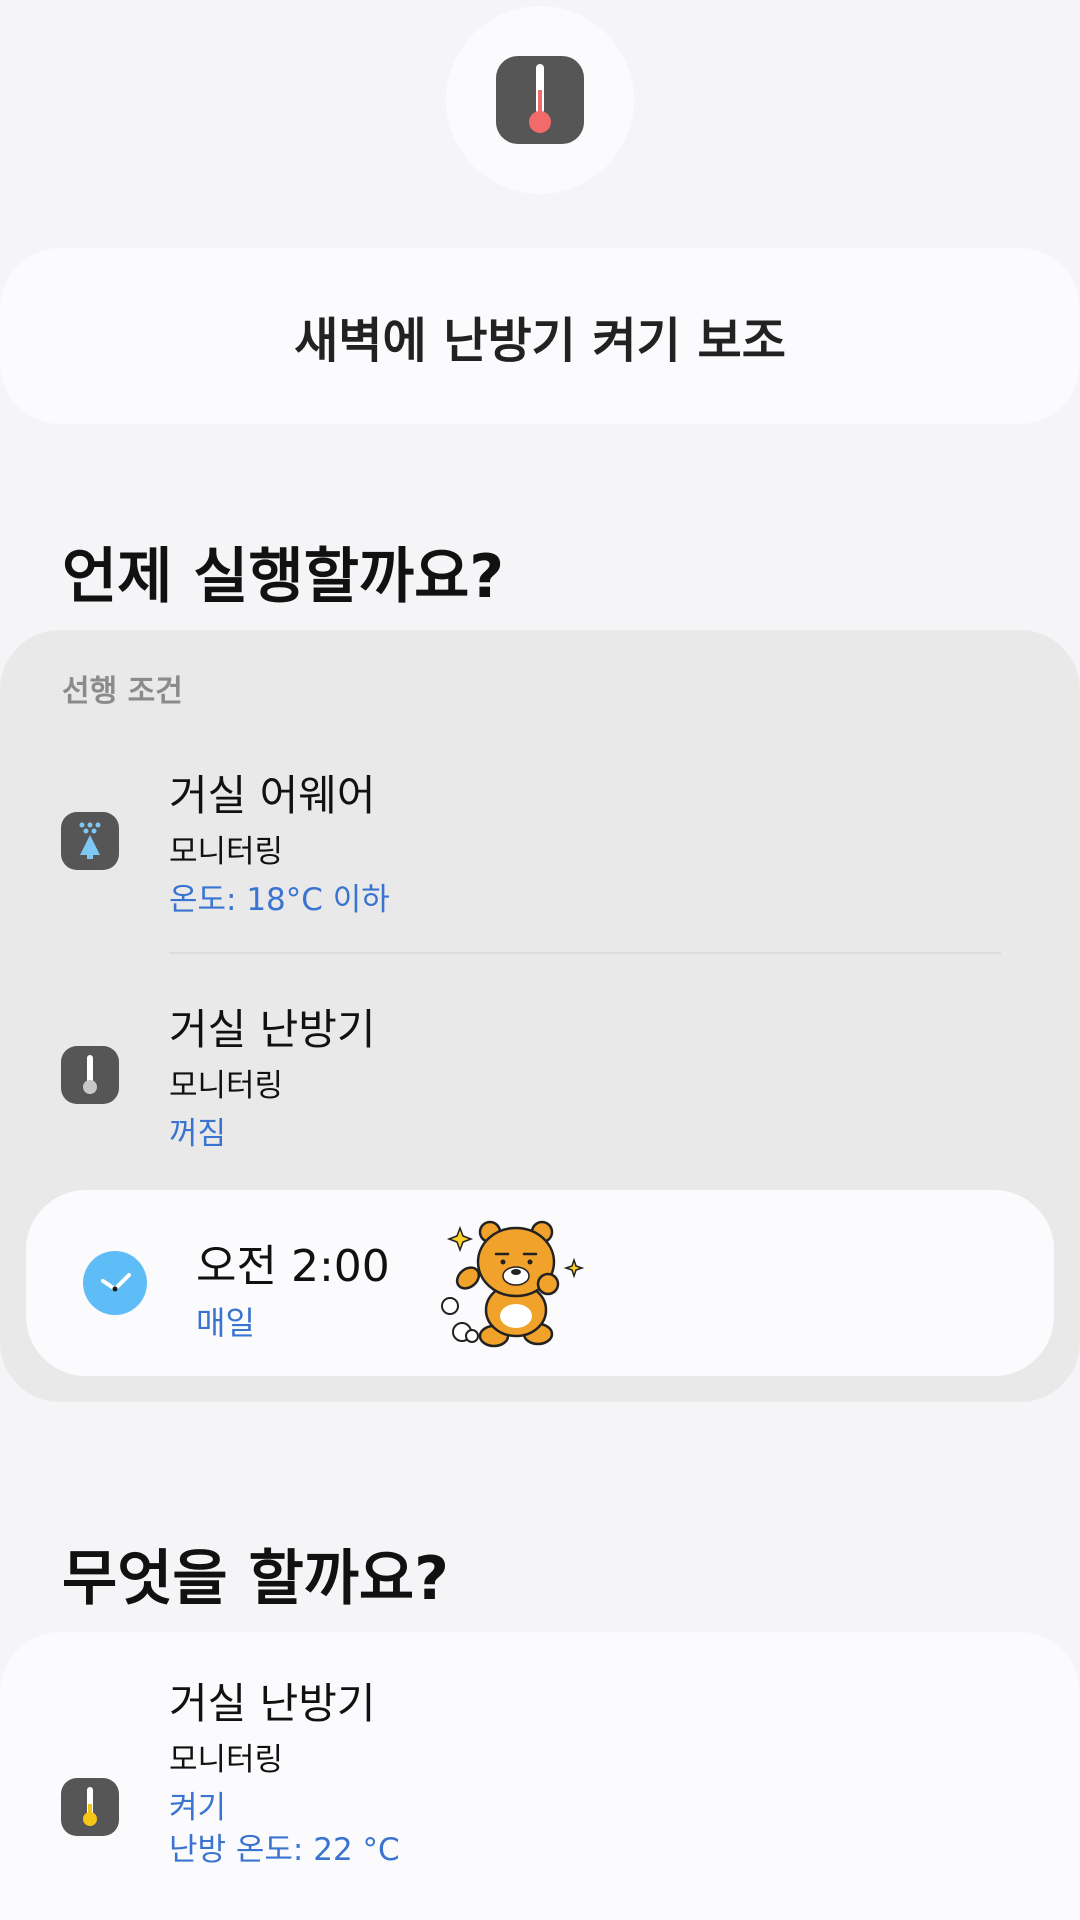 This screenshot has height=1920, width=1080. I want to click on action-type: 모니터링, so click(226, 1760).